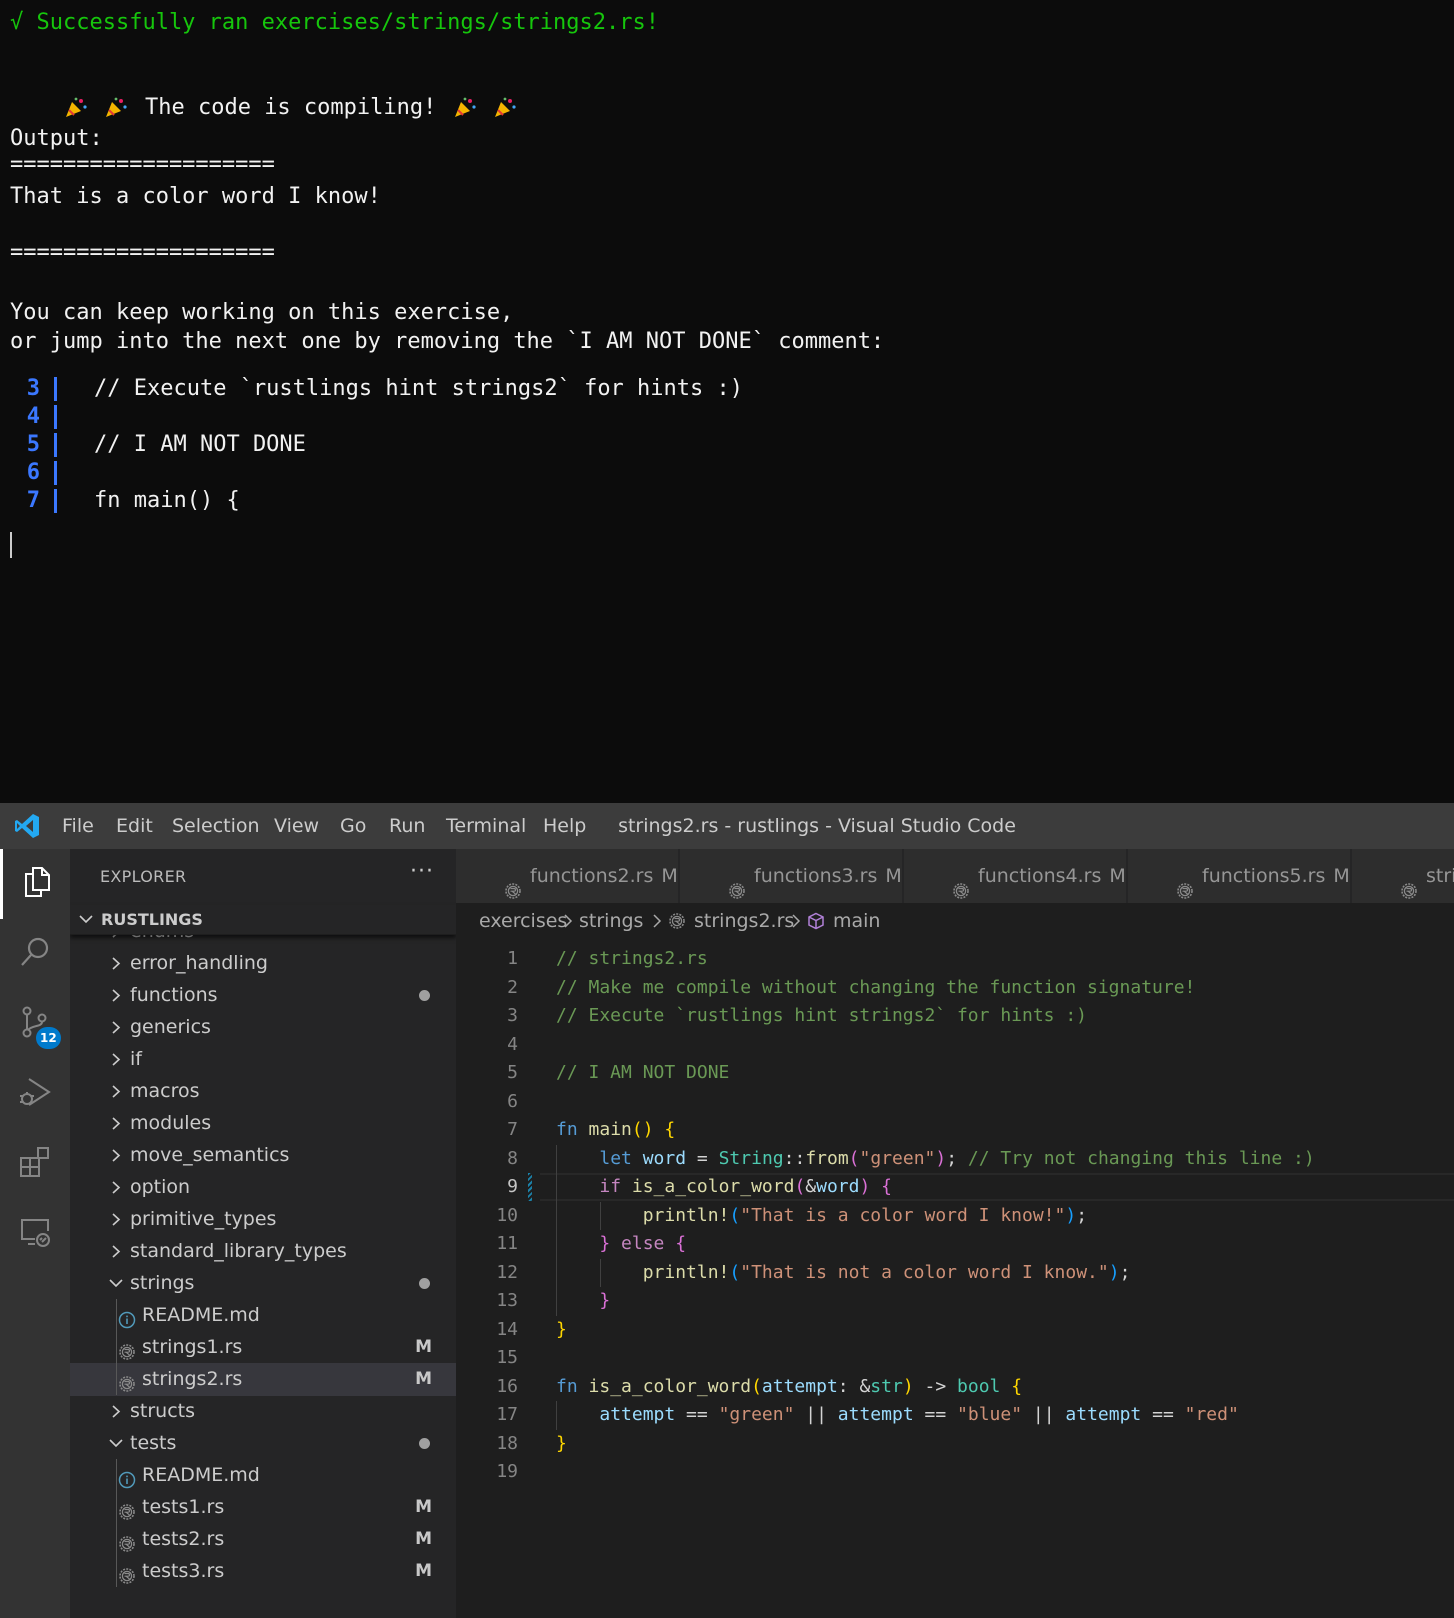 This screenshot has width=1454, height=1618. Describe the element at coordinates (263, 1283) in the screenshot. I see `folder-strings: strings` at that location.